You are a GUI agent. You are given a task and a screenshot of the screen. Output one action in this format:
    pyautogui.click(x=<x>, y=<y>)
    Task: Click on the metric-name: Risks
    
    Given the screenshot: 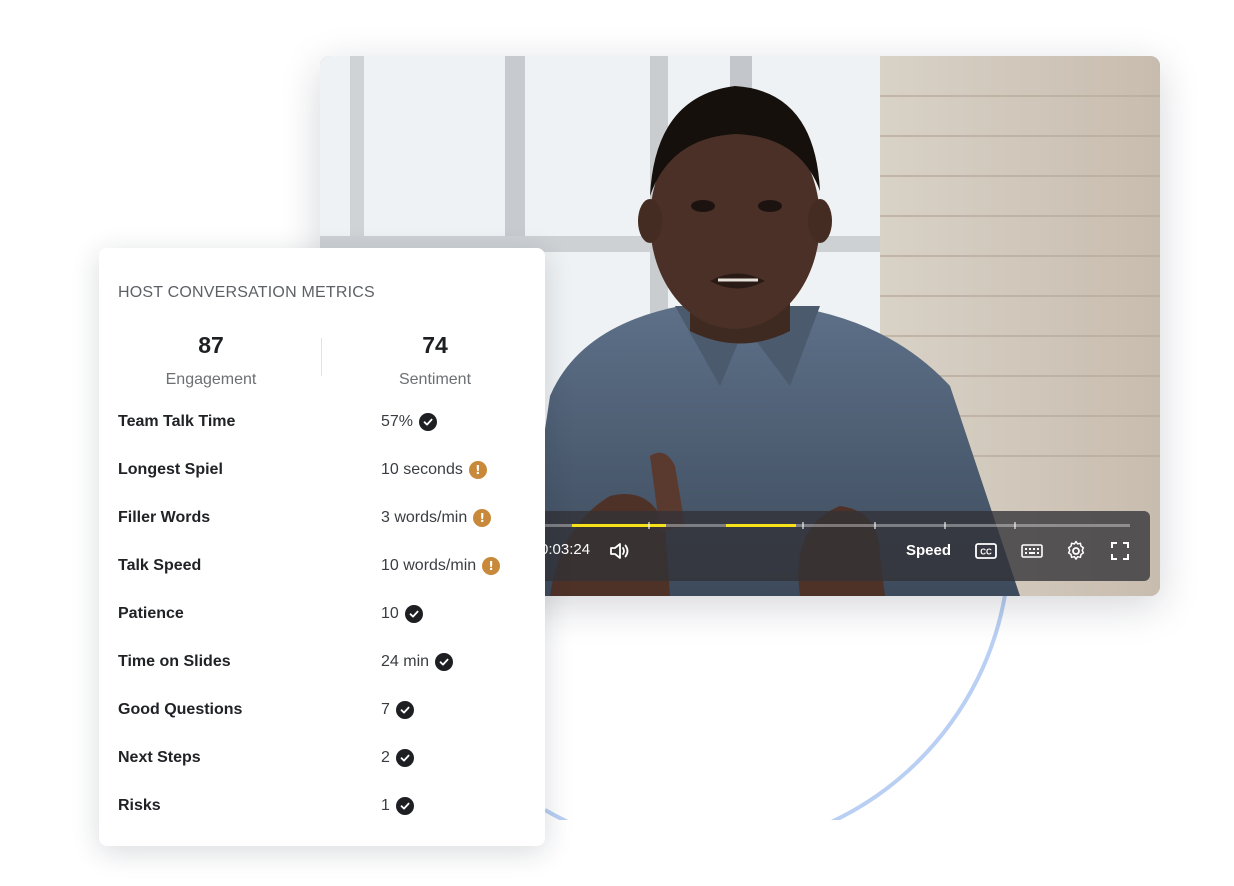 What is the action you would take?
    pyautogui.click(x=139, y=805)
    